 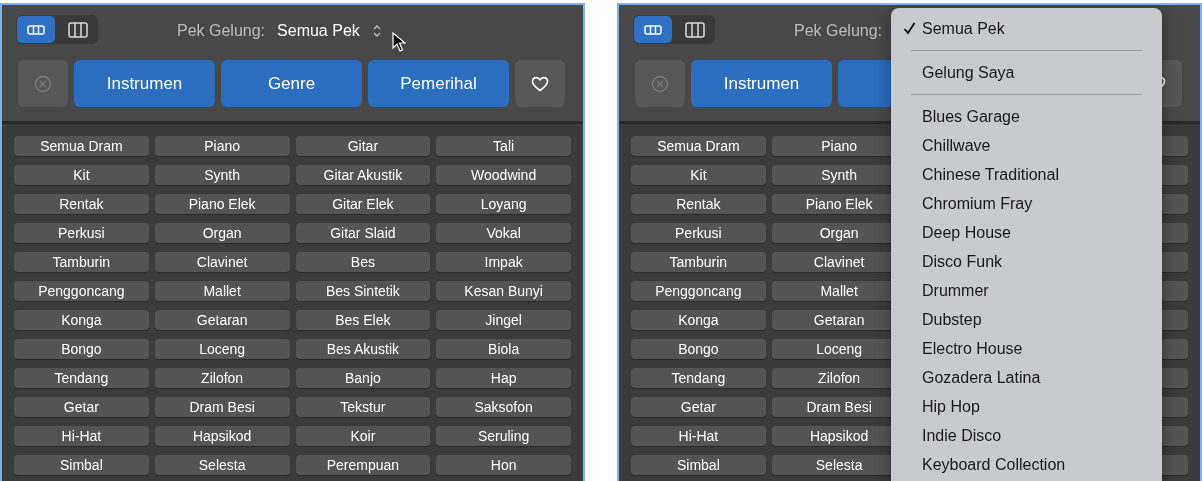 I want to click on keyword-button: Gitar, so click(x=363, y=146).